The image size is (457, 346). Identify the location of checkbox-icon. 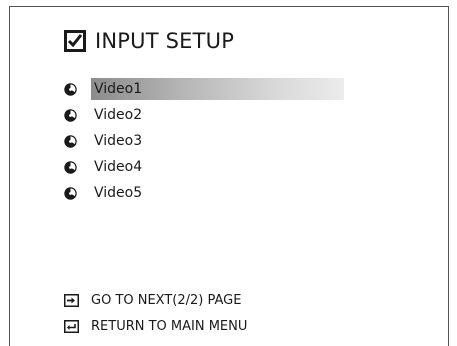
(75, 41).